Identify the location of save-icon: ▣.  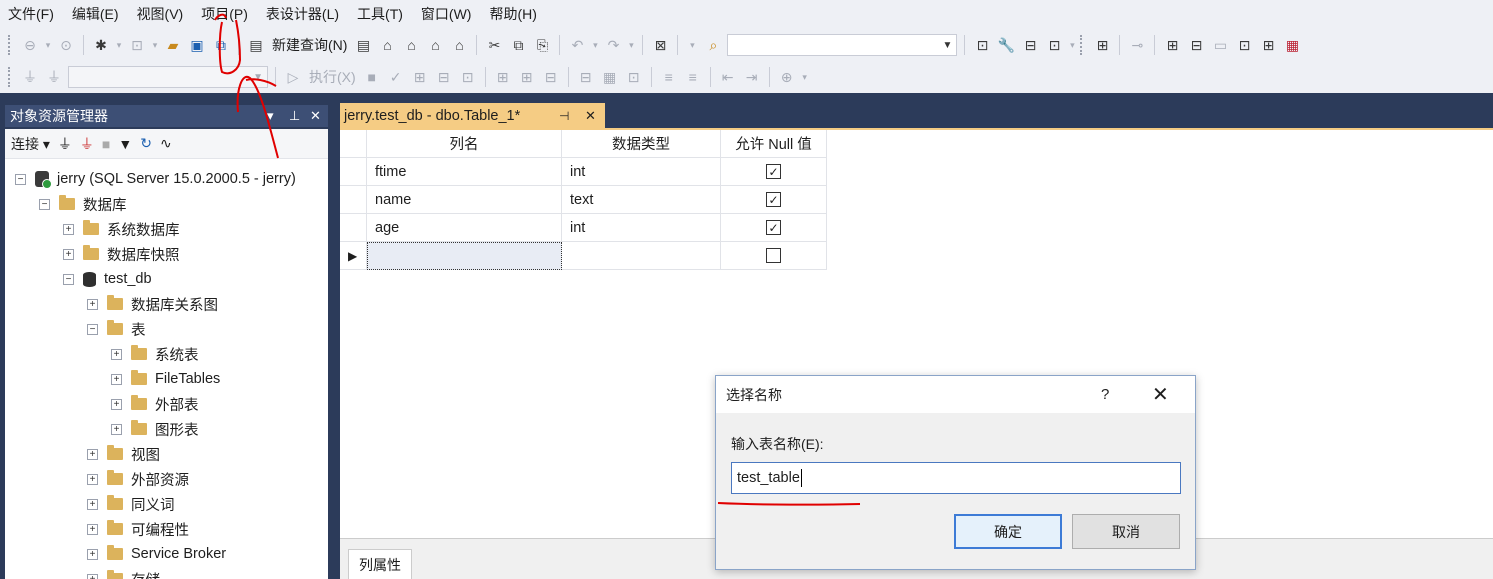
(197, 45).